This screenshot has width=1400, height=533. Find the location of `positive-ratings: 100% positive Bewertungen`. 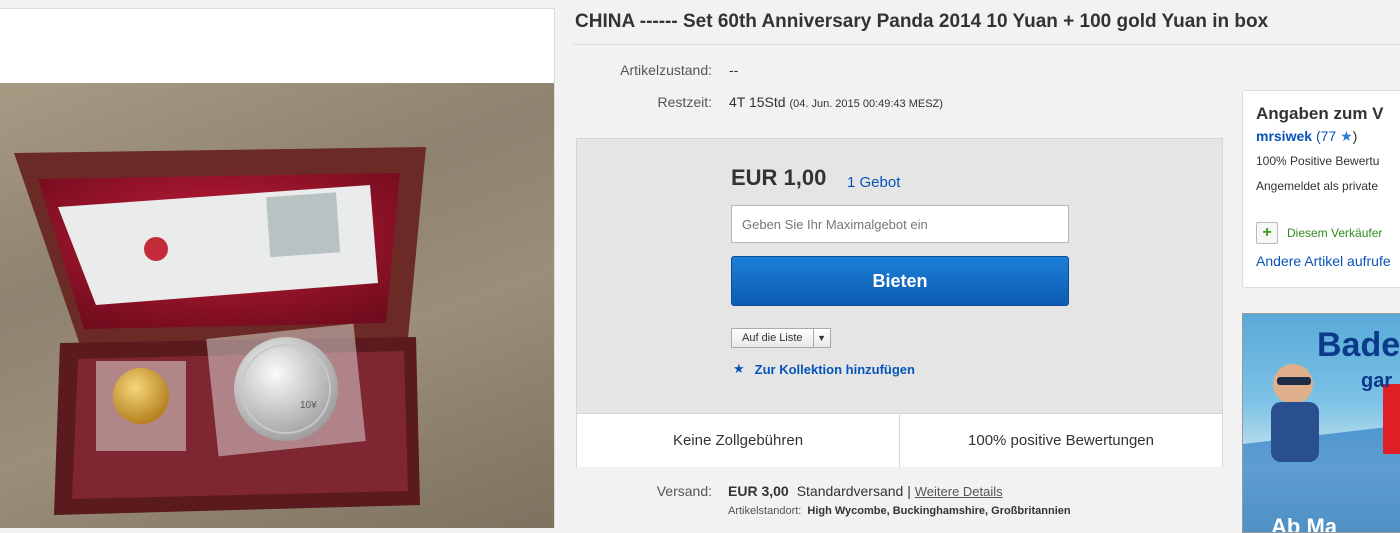

positive-ratings: 100% positive Bewertungen is located at coordinates (1060, 440).